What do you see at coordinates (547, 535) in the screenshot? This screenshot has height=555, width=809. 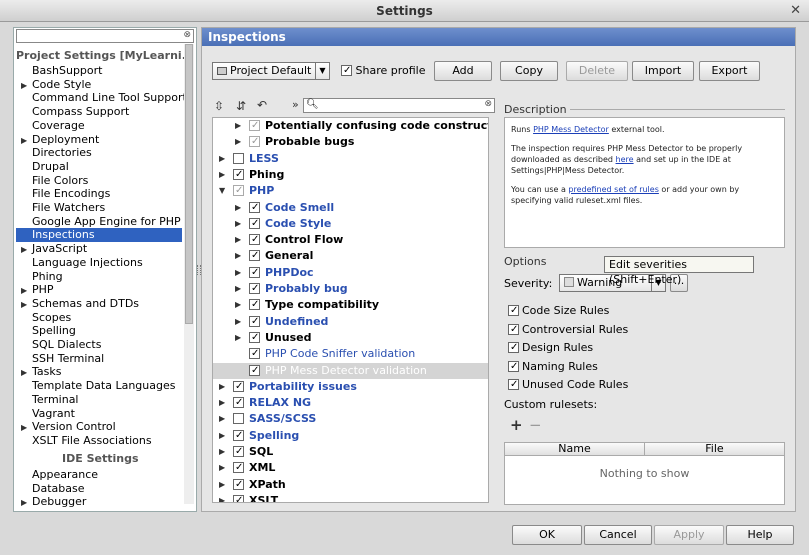 I see `ok-button: OK` at bounding box center [547, 535].